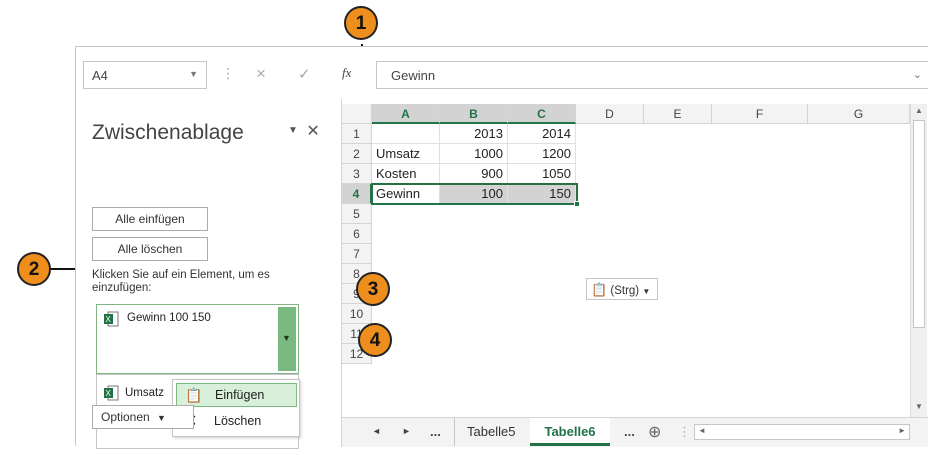  I want to click on paste-options-label: (Strg), so click(625, 291).